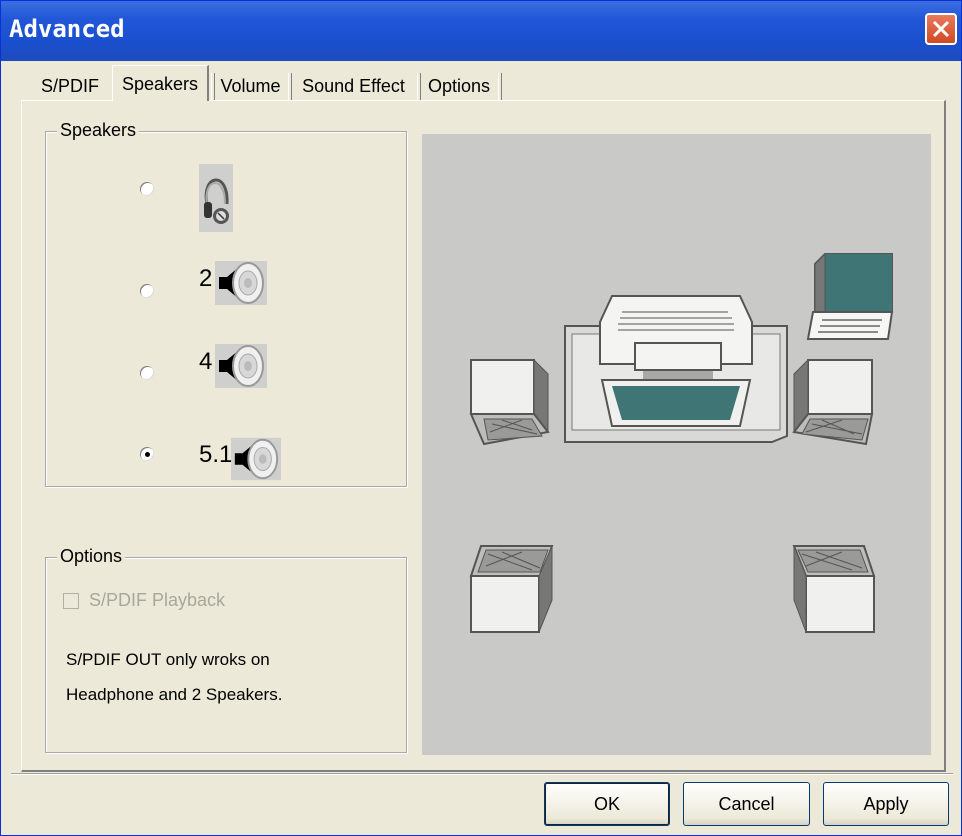 Image resolution: width=962 pixels, height=836 pixels. Describe the element at coordinates (216, 454) in the screenshot. I see `speakers-5-1-label: 5.1` at that location.